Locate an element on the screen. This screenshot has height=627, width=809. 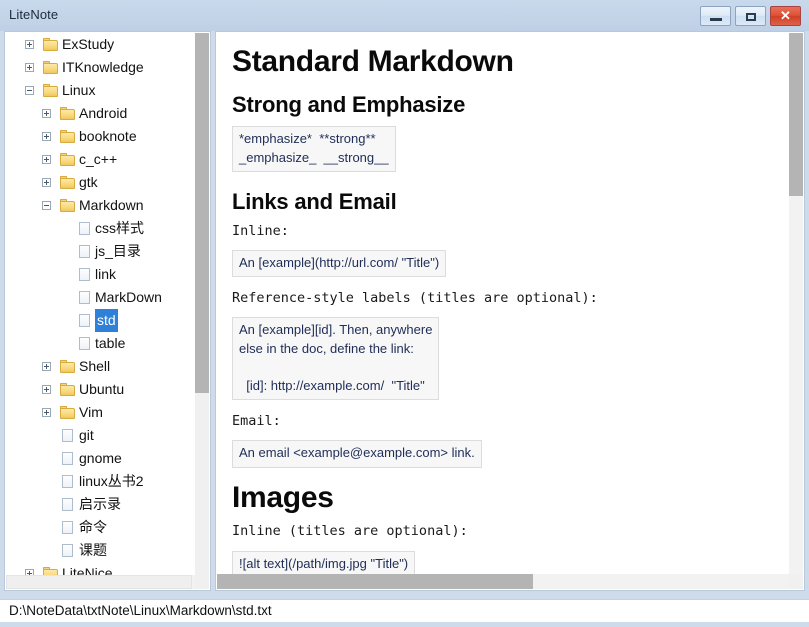
tree-item: css样式 is located at coordinates (100, 228).